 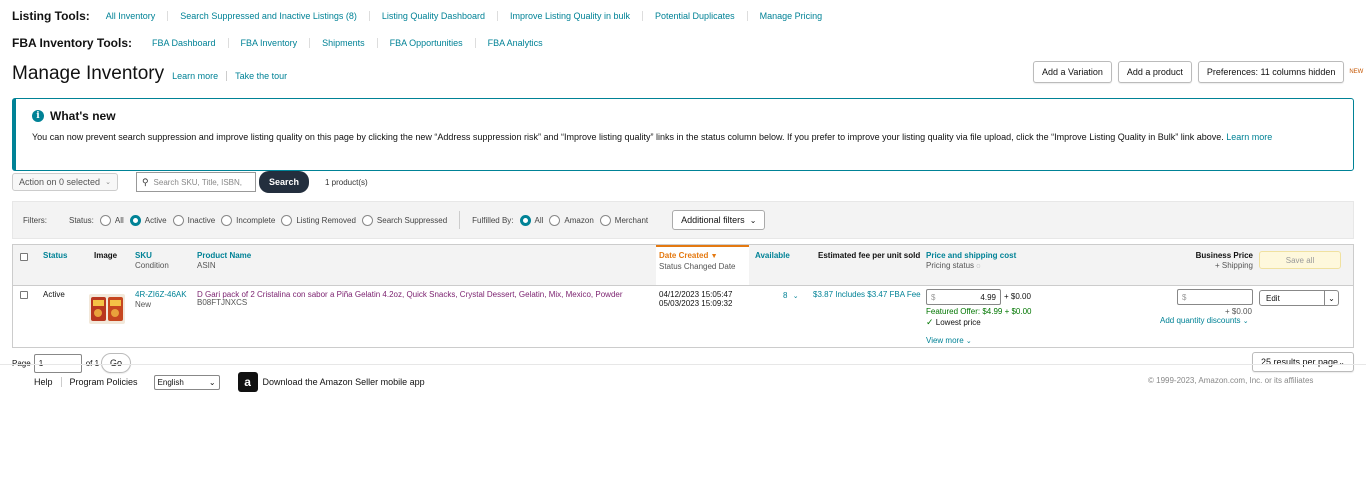 What do you see at coordinates (135, 220) in the screenshot?
I see `status-active-radio` at bounding box center [135, 220].